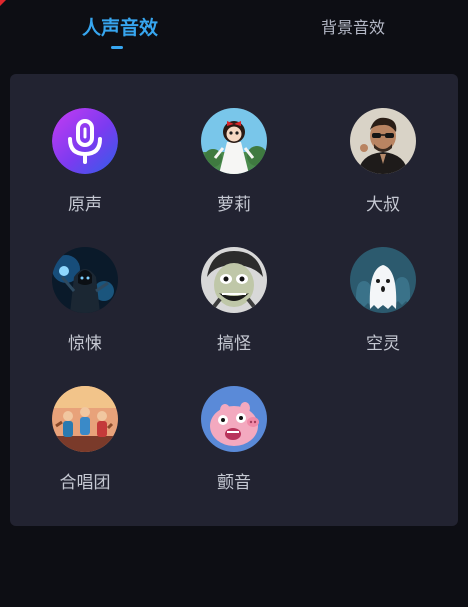  Describe the element at coordinates (85, 419) in the screenshot. I see `choir-avatar` at that location.